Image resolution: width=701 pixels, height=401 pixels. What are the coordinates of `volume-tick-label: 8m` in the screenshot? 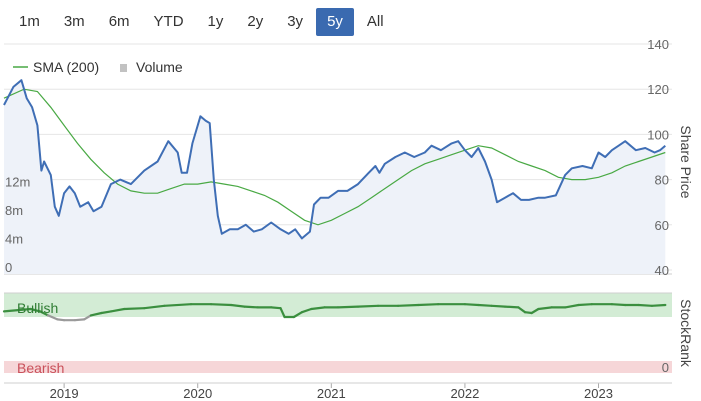 It's located at (14, 210).